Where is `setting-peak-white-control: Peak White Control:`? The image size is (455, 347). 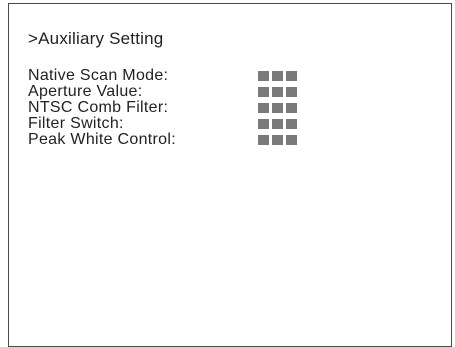 setting-peak-white-control: Peak White Control: is located at coordinates (228, 140).